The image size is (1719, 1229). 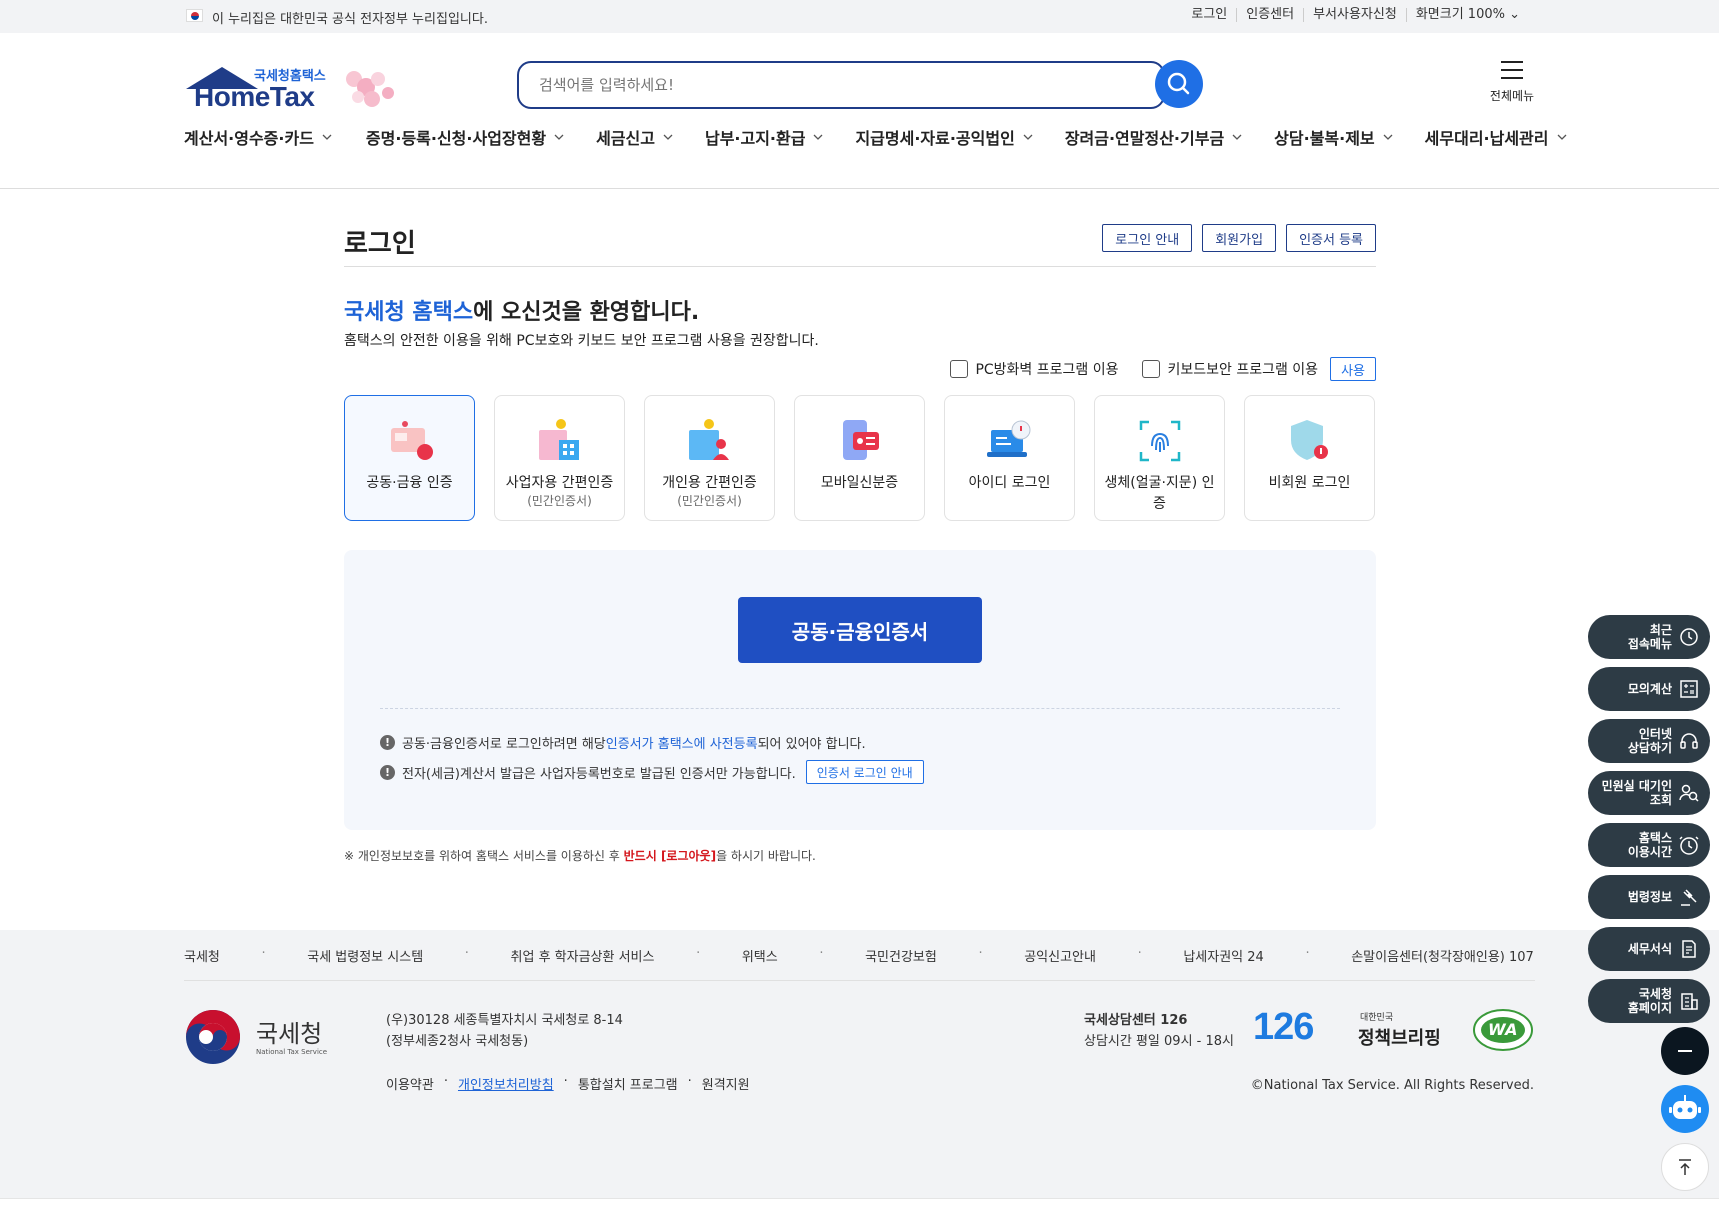 I want to click on pc-firewall-checkbox, so click(x=959, y=369).